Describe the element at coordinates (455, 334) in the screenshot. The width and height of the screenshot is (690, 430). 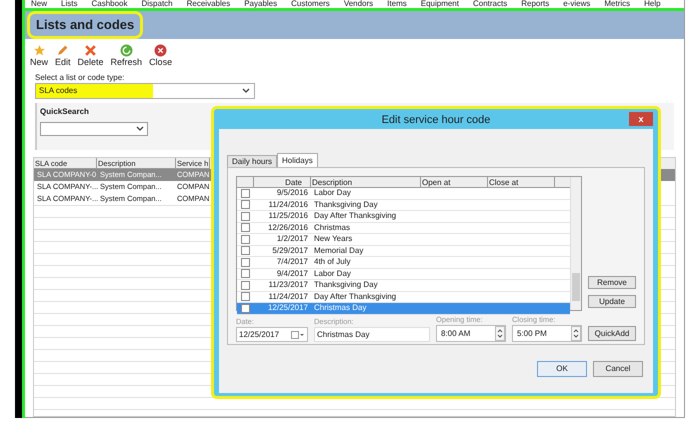
I see `field-value: 8:00 AM` at that location.